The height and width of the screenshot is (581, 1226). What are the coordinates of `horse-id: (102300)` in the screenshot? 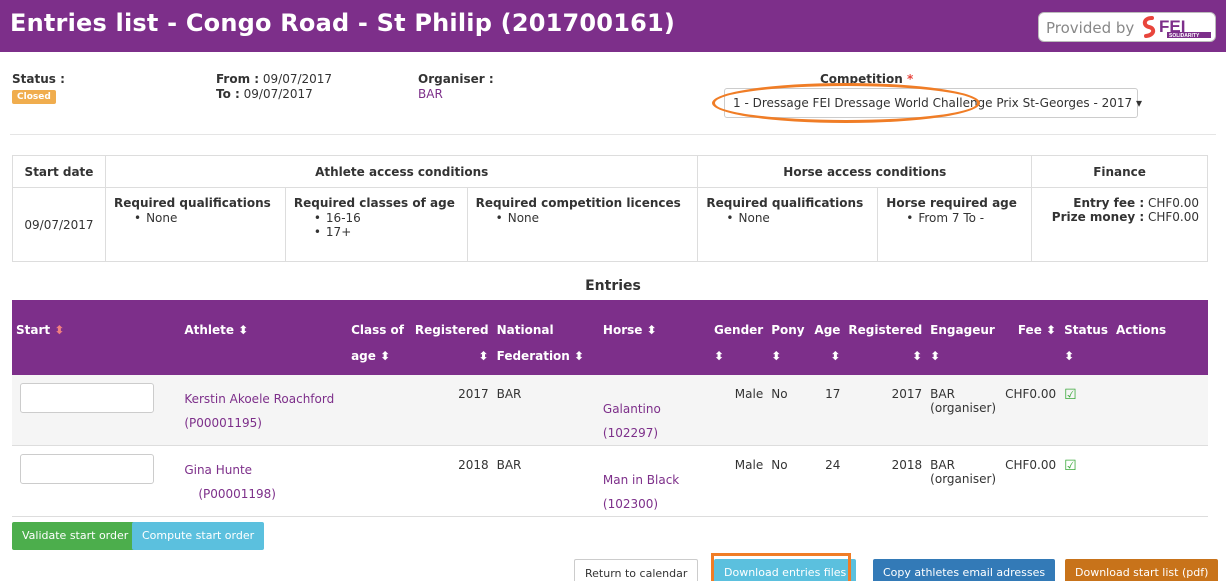 It's located at (654, 504).